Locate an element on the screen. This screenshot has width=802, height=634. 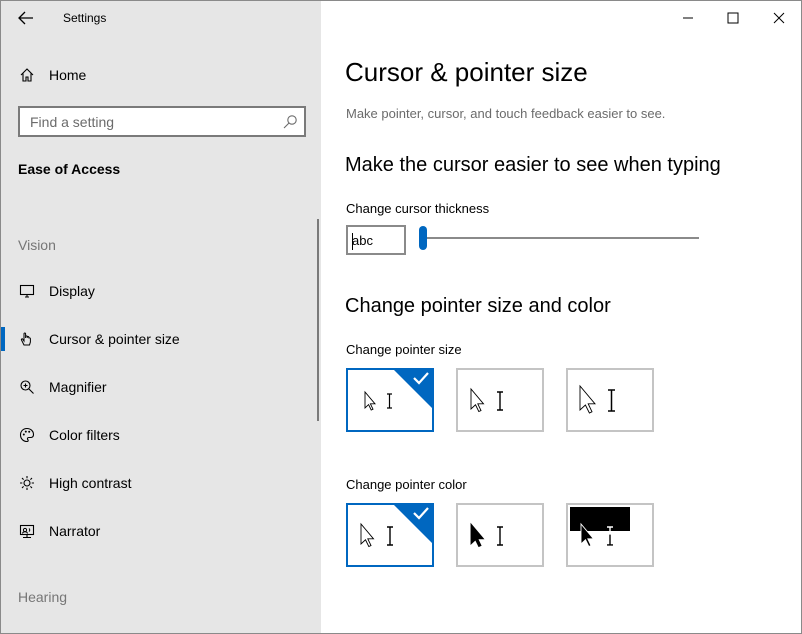
pointer-color-label: Change pointer color is located at coordinates (406, 484).